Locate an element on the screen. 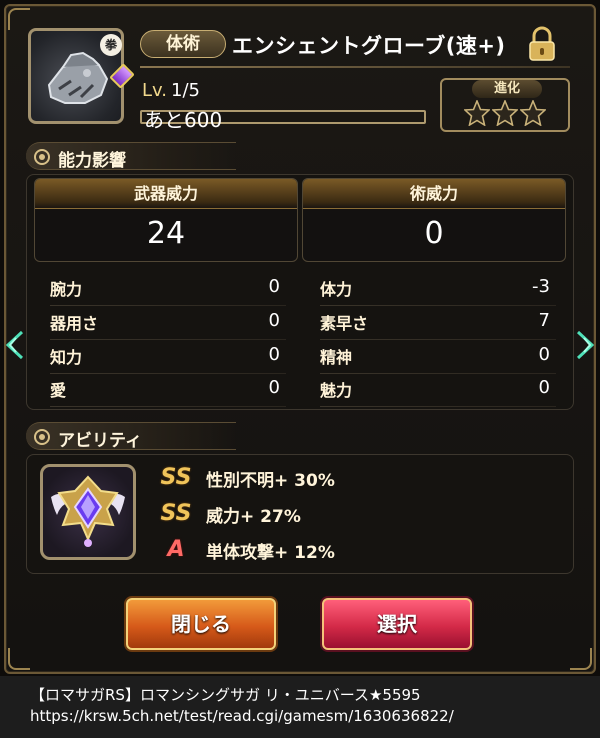 This screenshot has height=738, width=600. stat-row-agility: 素早さ 7 is located at coordinates (438, 325).